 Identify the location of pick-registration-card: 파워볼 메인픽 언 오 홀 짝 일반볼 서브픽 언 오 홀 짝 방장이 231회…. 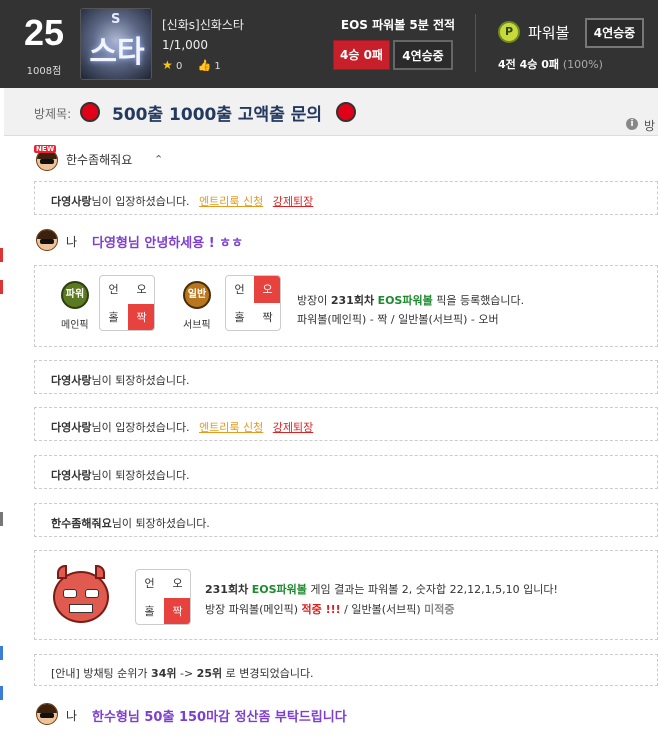
(346, 306).